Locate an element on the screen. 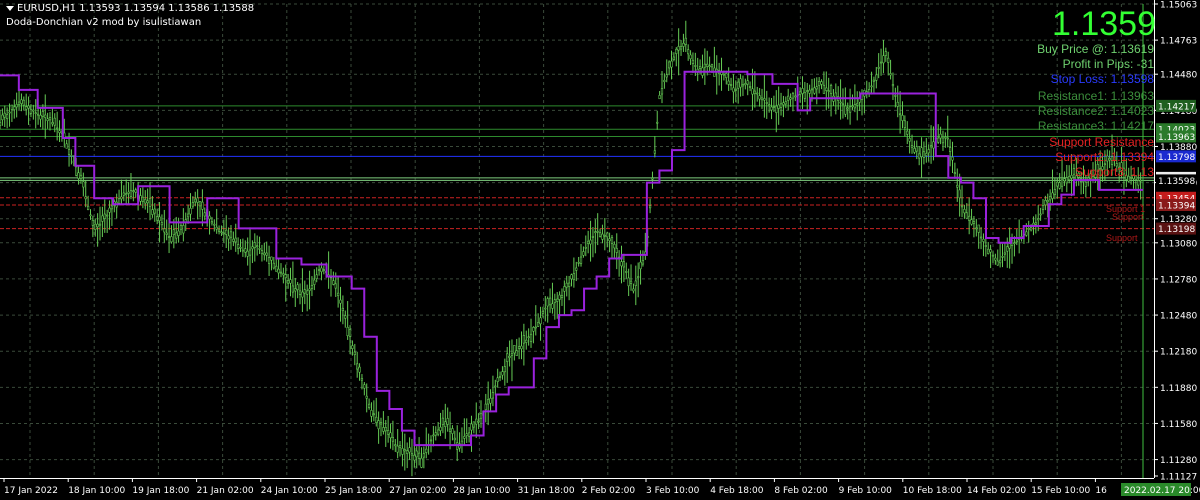 The image size is (1200, 500). support2-label: Support2: is located at coordinates (1081, 157).